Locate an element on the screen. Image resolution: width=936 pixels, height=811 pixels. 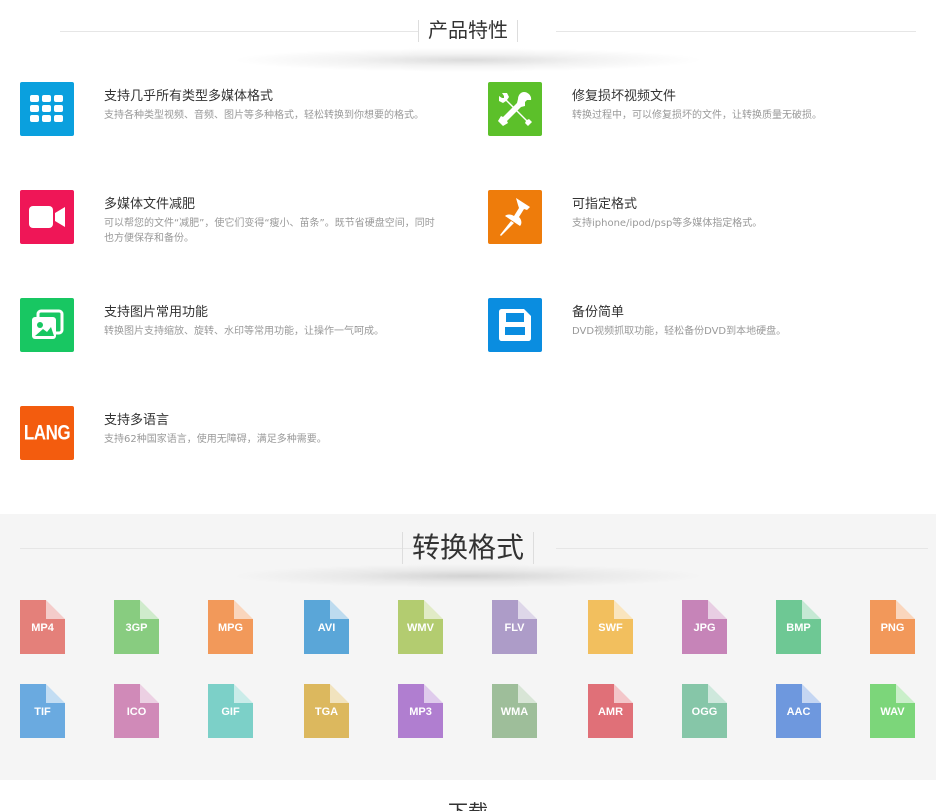
feature-desc: 转换过程中，可以修复损坏的文件，让转换质量无破损。 is located at coordinates (697, 115).